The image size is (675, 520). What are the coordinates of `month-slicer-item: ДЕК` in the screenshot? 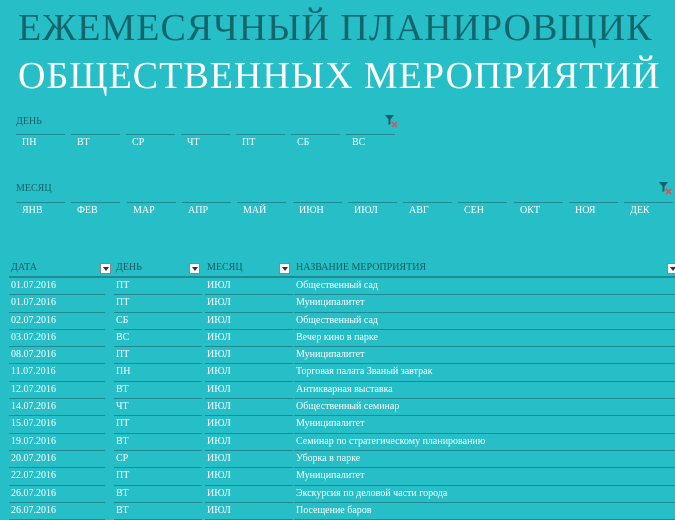 It's located at (648, 211).